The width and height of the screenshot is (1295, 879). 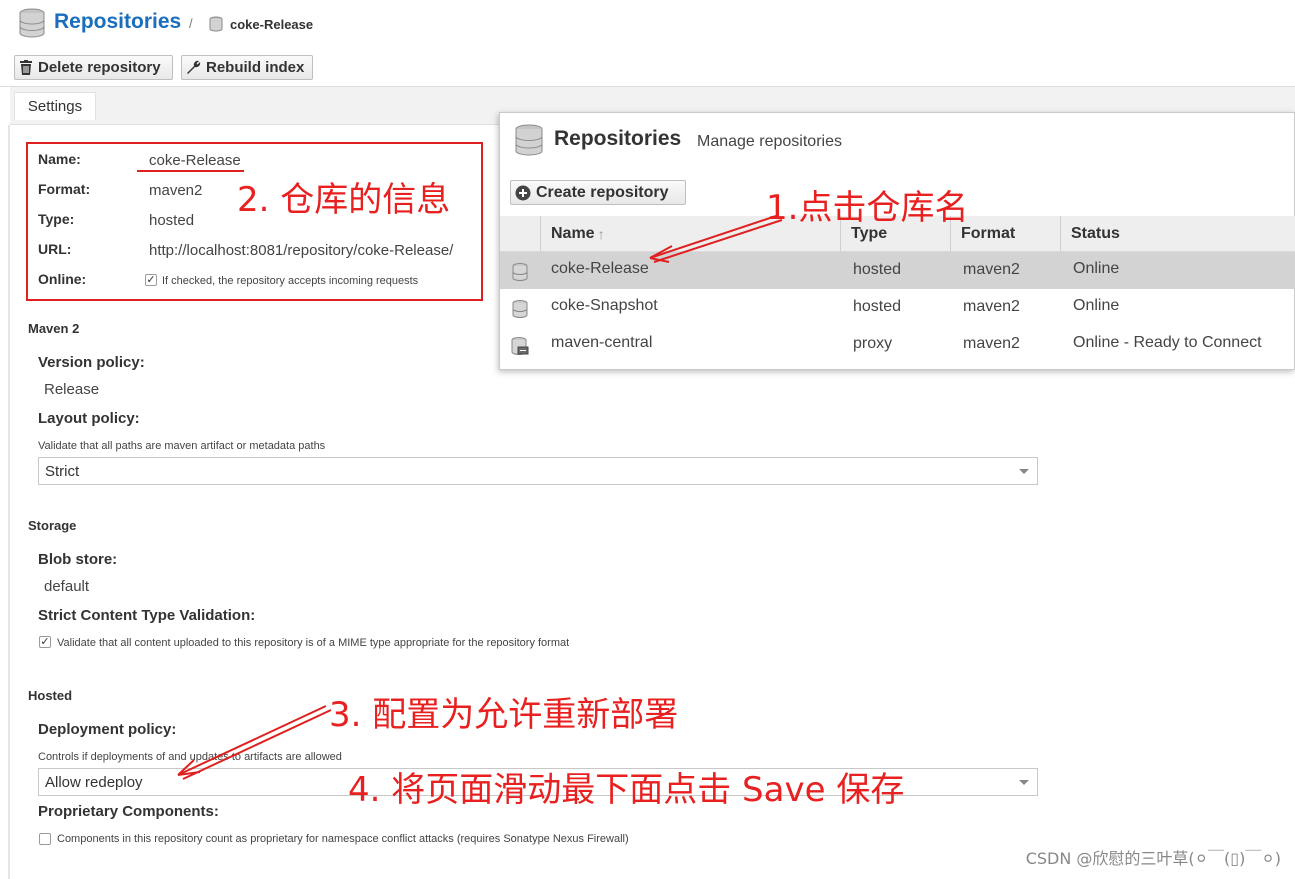 What do you see at coordinates (1153, 858) in the screenshot?
I see `watermark: CSDN @欣慰的三叶草(⚪￣(▯)￣⚪)` at bounding box center [1153, 858].